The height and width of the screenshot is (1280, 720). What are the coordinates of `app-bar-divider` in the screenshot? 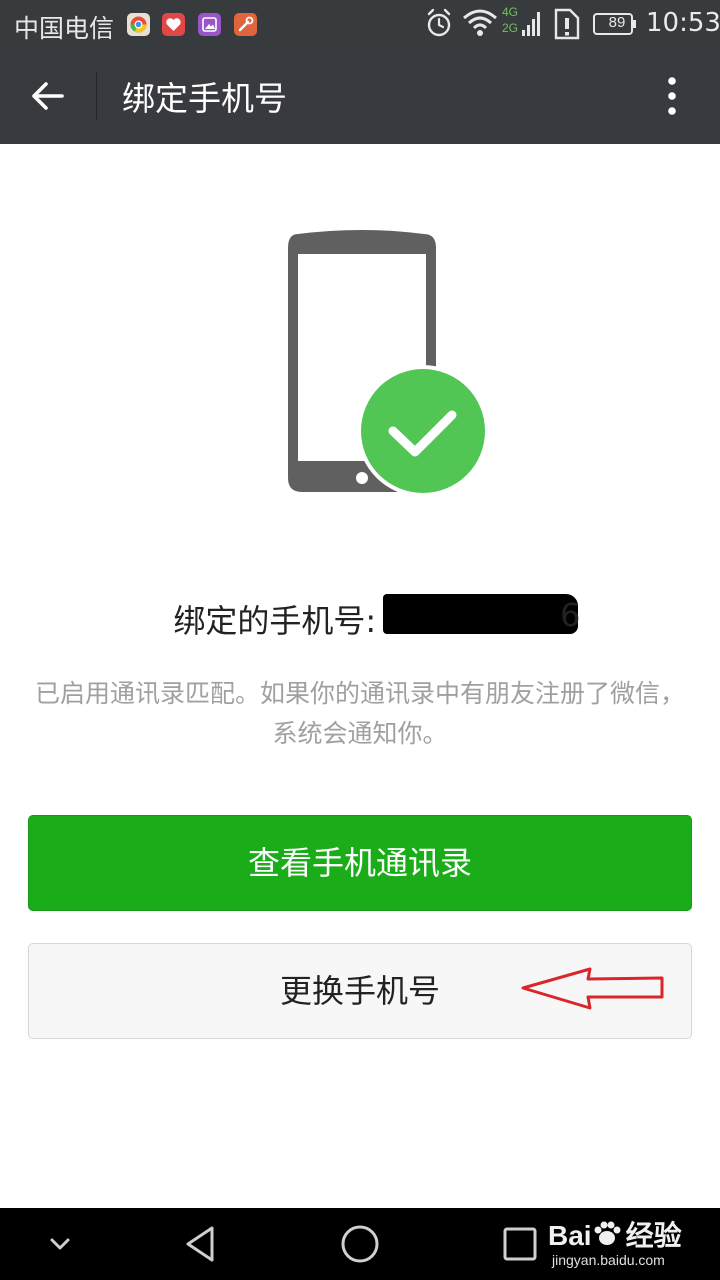 It's located at (96, 96).